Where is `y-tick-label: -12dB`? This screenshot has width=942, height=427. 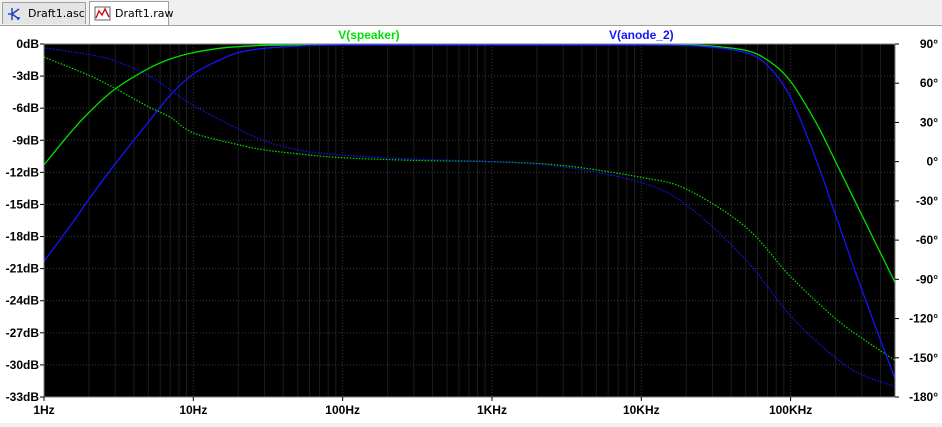
y-tick-label: -12dB is located at coordinates (23, 172).